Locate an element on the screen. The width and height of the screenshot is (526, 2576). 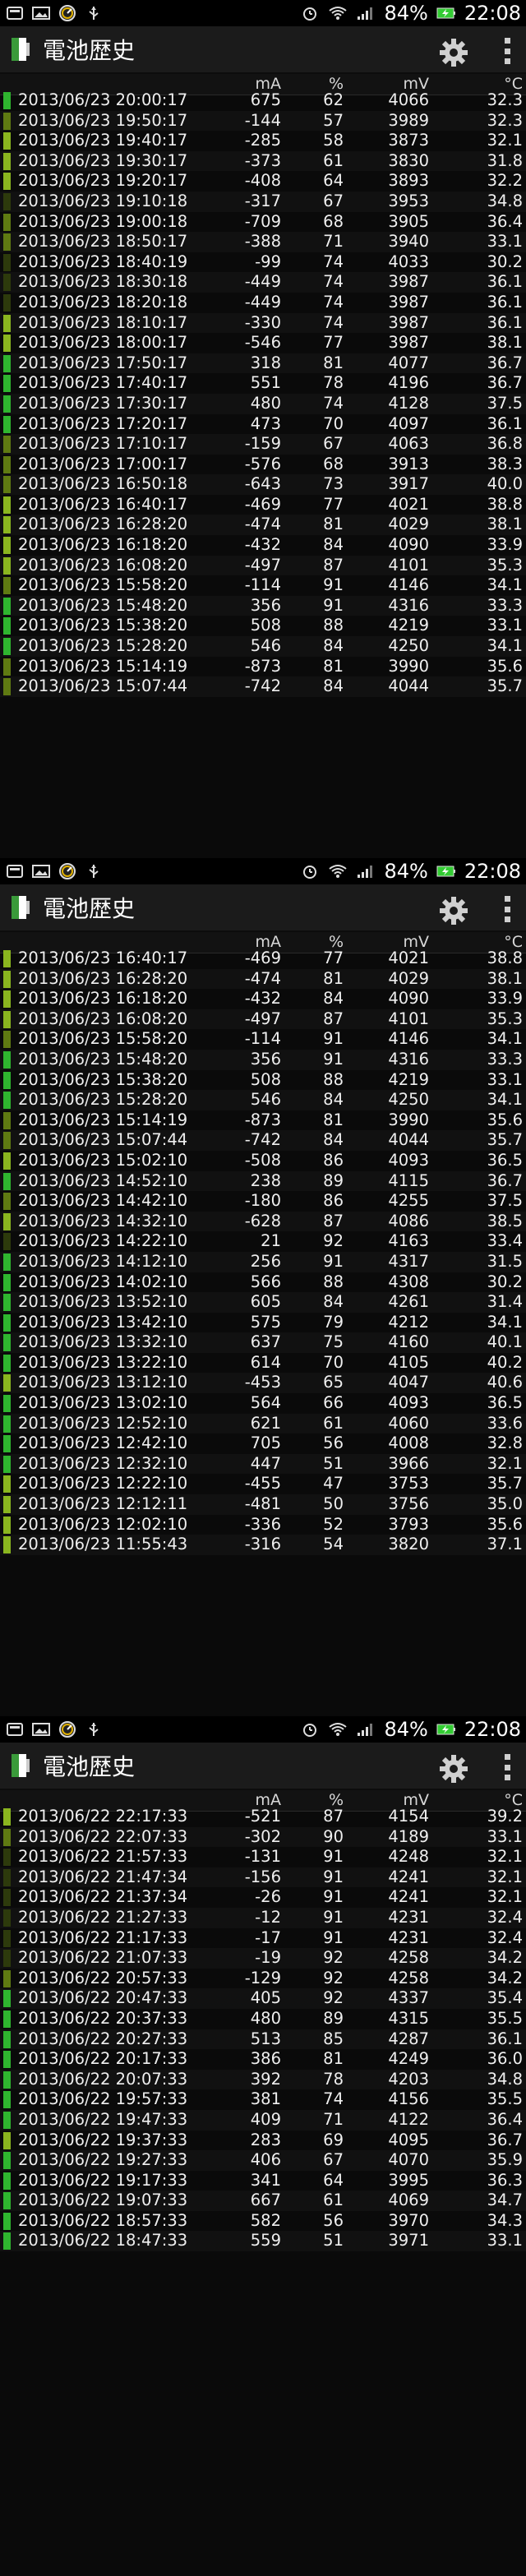
history-row: 2013/06/23 19:40:17 -285 58 3873 32.1 is located at coordinates (263, 141).